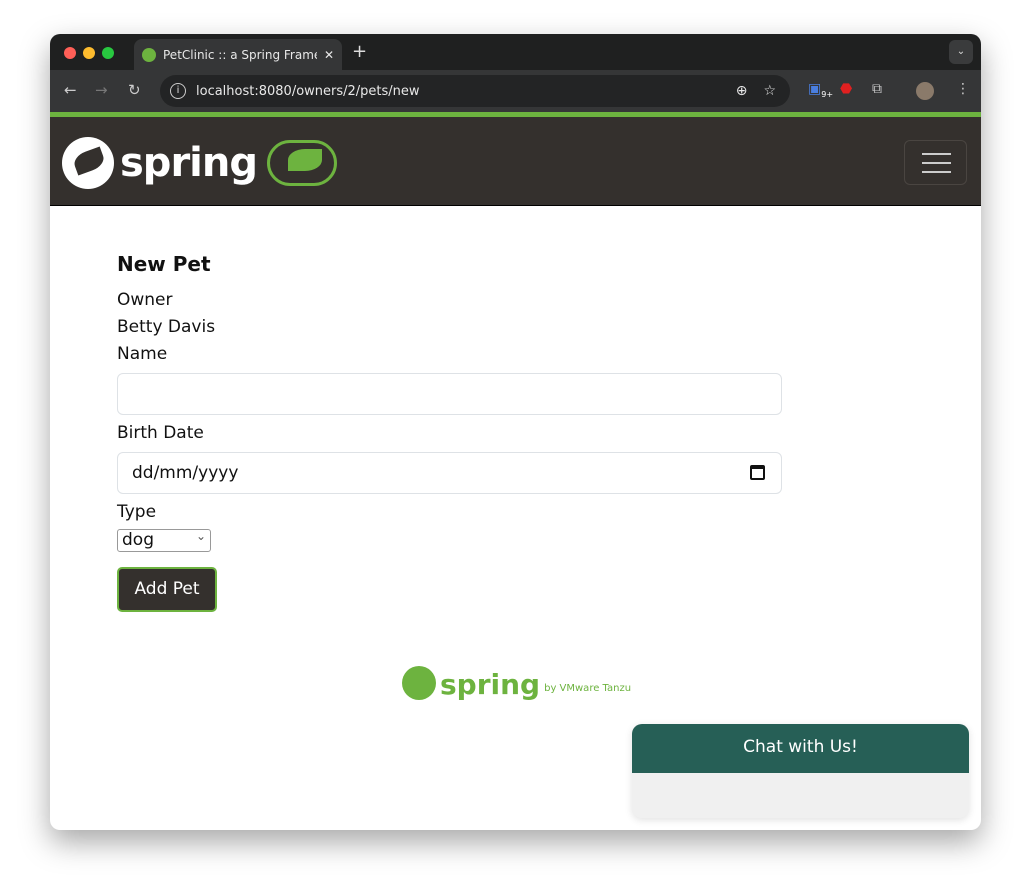 Image resolution: width=1031 pixels, height=896 pixels. I want to click on spring-favicon-icon, so click(149, 54).